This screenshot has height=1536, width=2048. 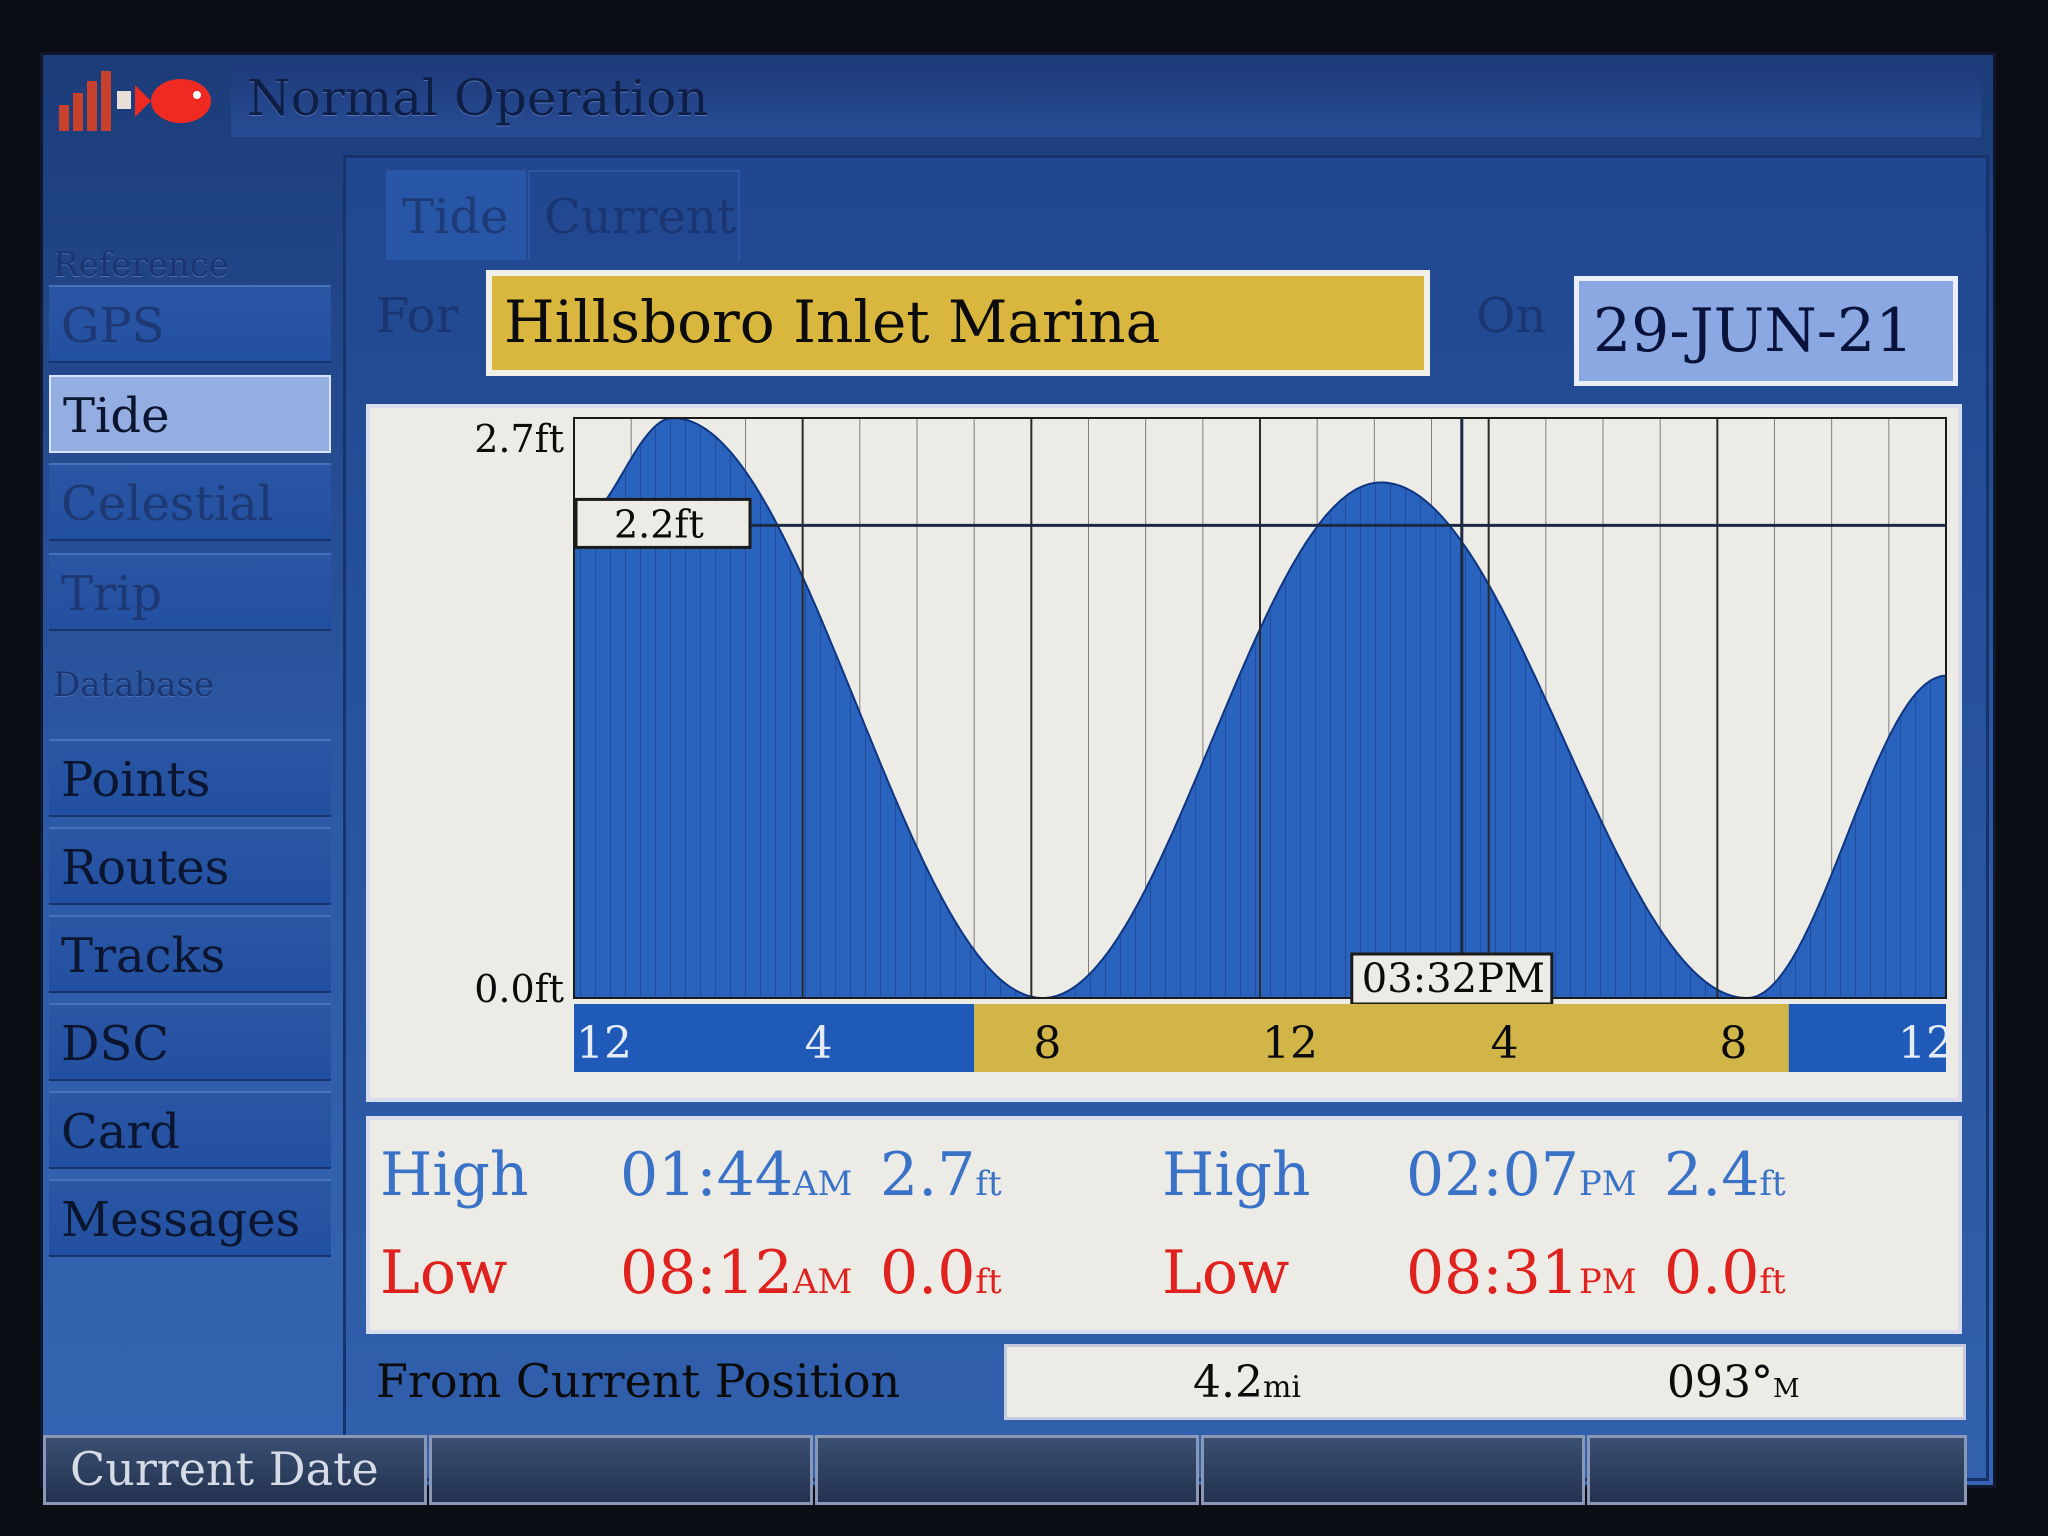 I want to click on low1-height: 0.0ft, so click(x=941, y=1273).